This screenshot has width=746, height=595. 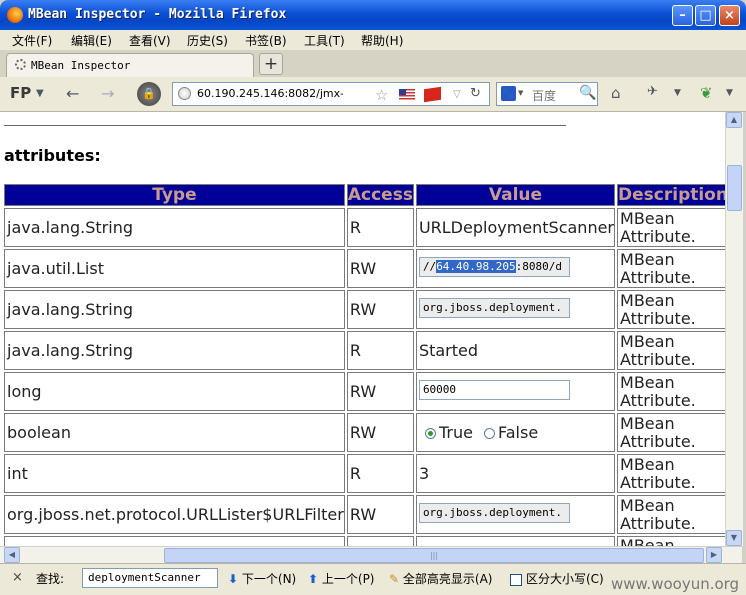 What do you see at coordinates (364, 432) in the screenshot?
I see `table-row: boolean RW True False MBean Attribute.` at bounding box center [364, 432].